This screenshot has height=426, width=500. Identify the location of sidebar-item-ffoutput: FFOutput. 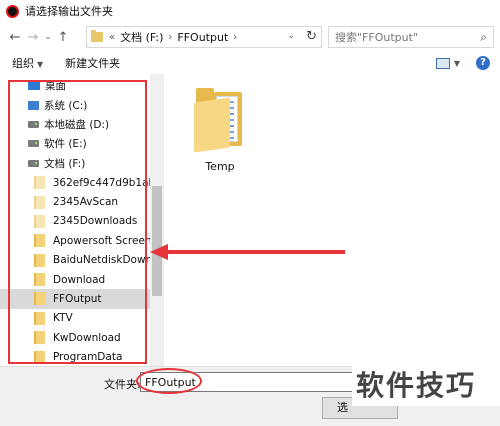
(82, 299).